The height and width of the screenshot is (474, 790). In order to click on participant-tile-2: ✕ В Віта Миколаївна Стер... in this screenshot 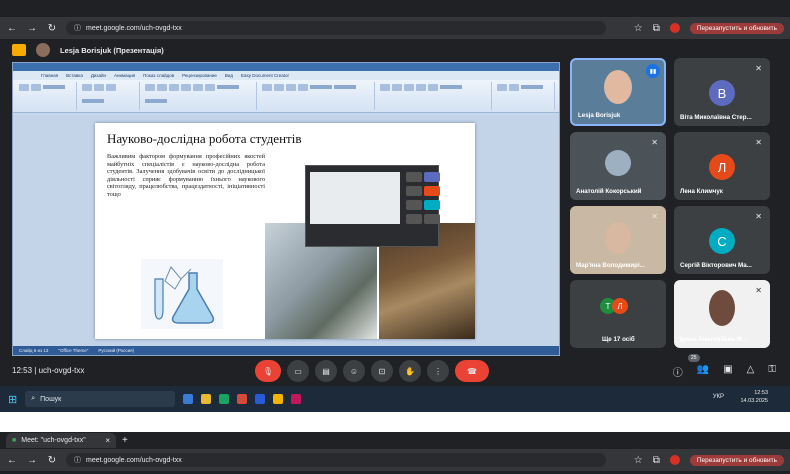, I will do `click(722, 92)`.